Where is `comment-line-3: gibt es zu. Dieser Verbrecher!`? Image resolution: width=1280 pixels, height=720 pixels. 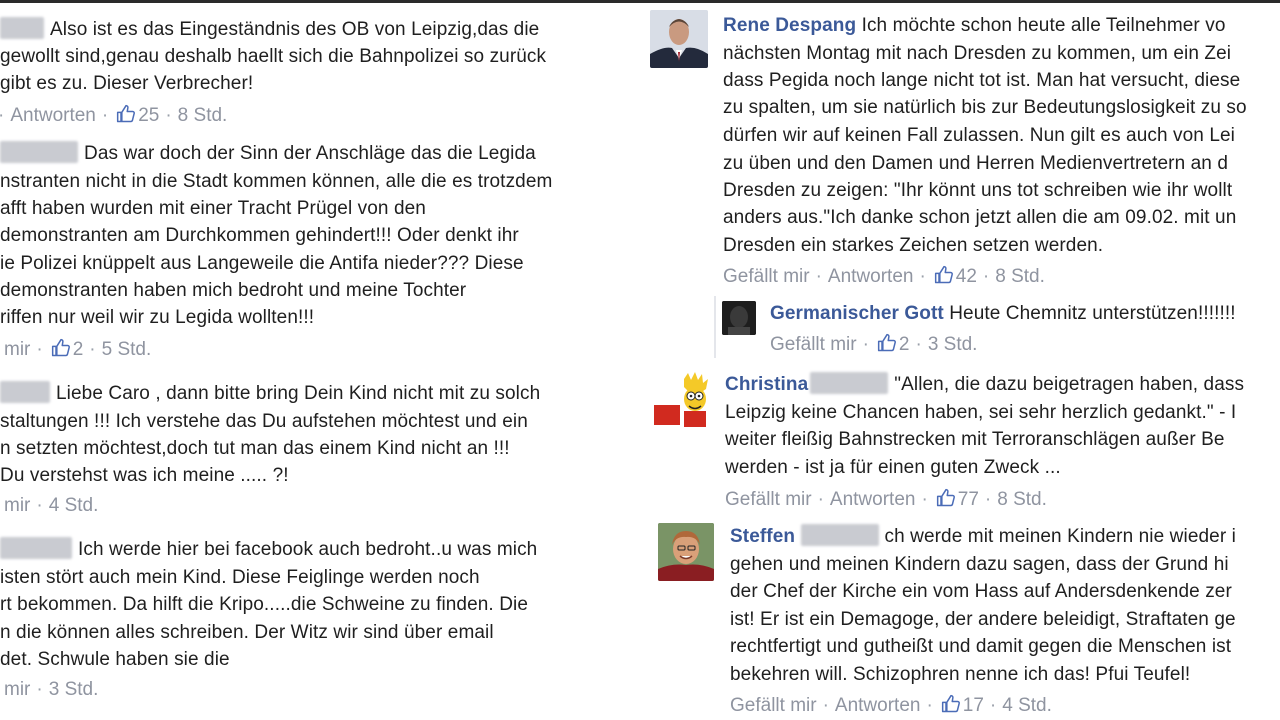
comment-line-3: gibt es zu. Dieser Verbrecher! is located at coordinates (127, 83).